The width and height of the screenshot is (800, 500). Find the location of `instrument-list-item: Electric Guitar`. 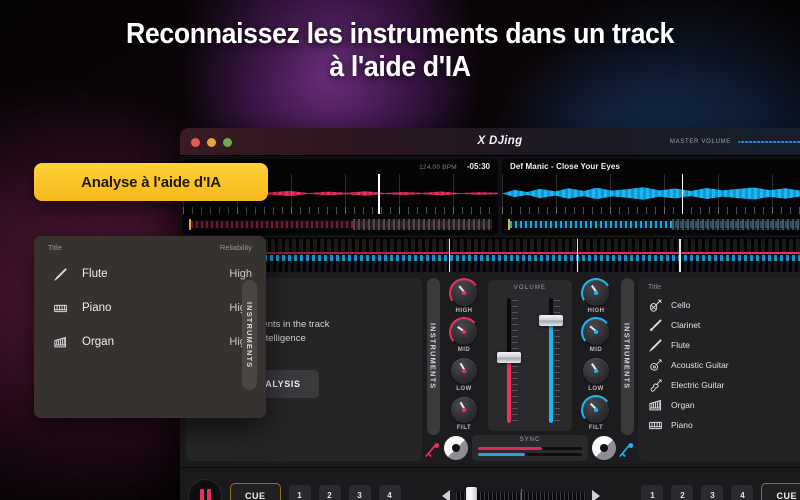

instrument-list-item: Electric Guitar is located at coordinates (719, 385).